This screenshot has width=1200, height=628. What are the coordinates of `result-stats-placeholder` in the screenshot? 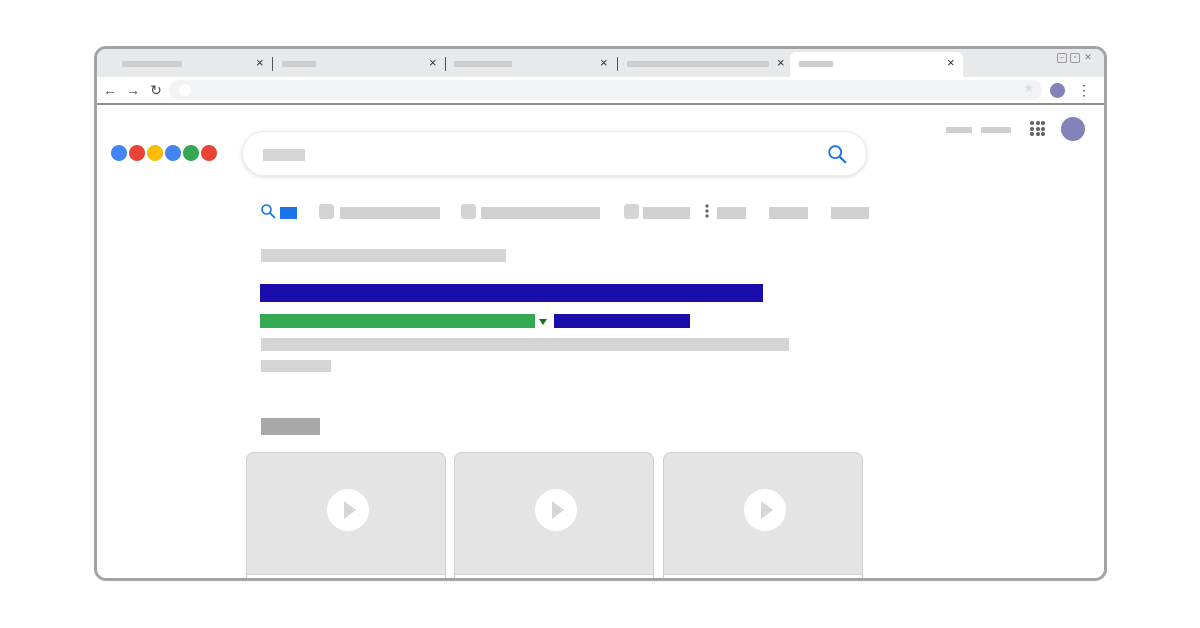 It's located at (383, 255).